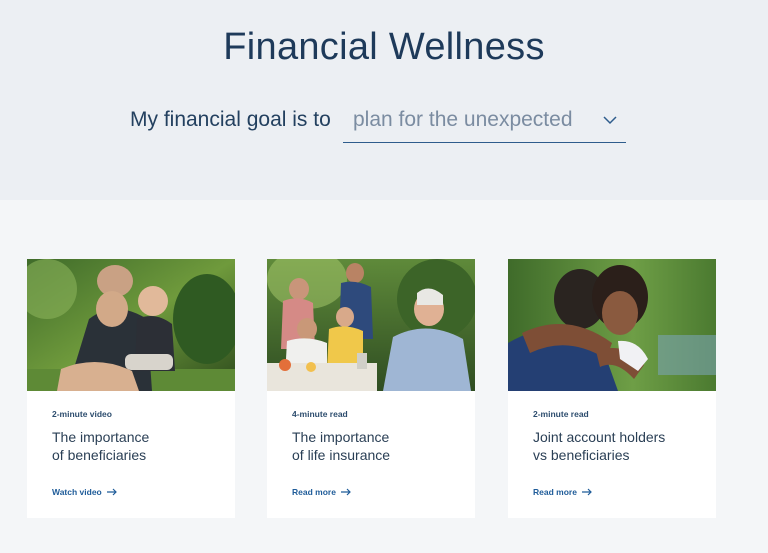 This screenshot has height=553, width=768. Describe the element at coordinates (612, 325) in the screenshot. I see `father-daughter-hug-photo` at that location.